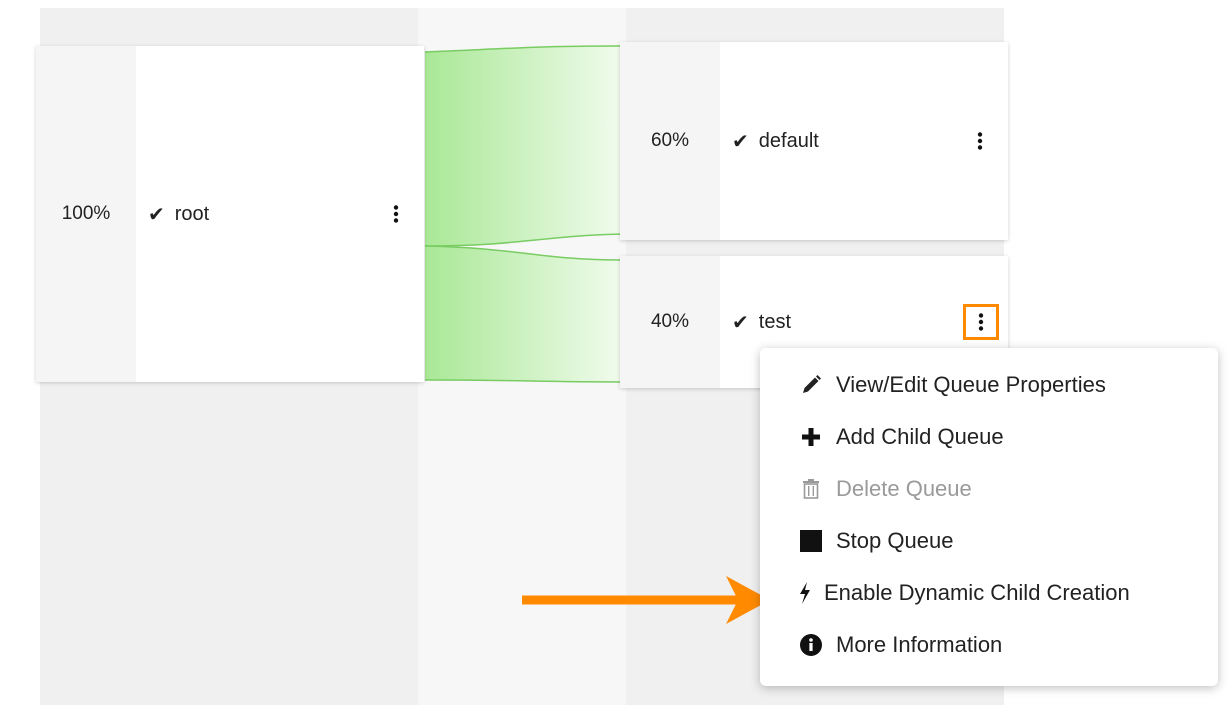  What do you see at coordinates (266, 214) in the screenshot?
I see `queue-name-container: ✔ root` at bounding box center [266, 214].